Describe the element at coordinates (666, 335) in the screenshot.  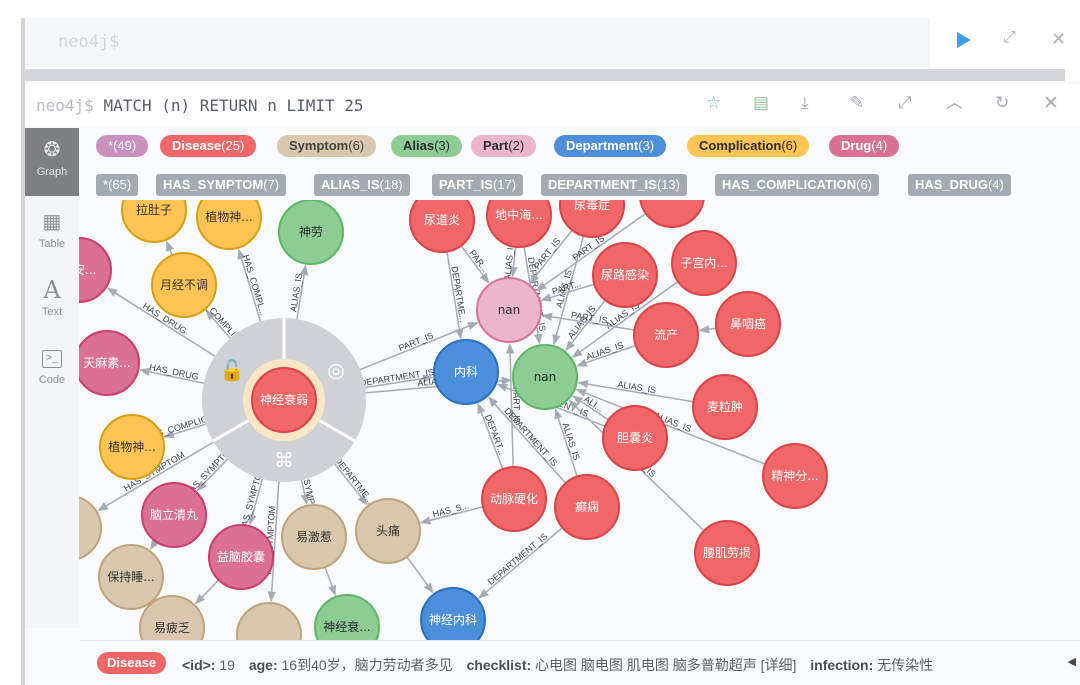
I see `graph-node-disease: 流产` at that location.